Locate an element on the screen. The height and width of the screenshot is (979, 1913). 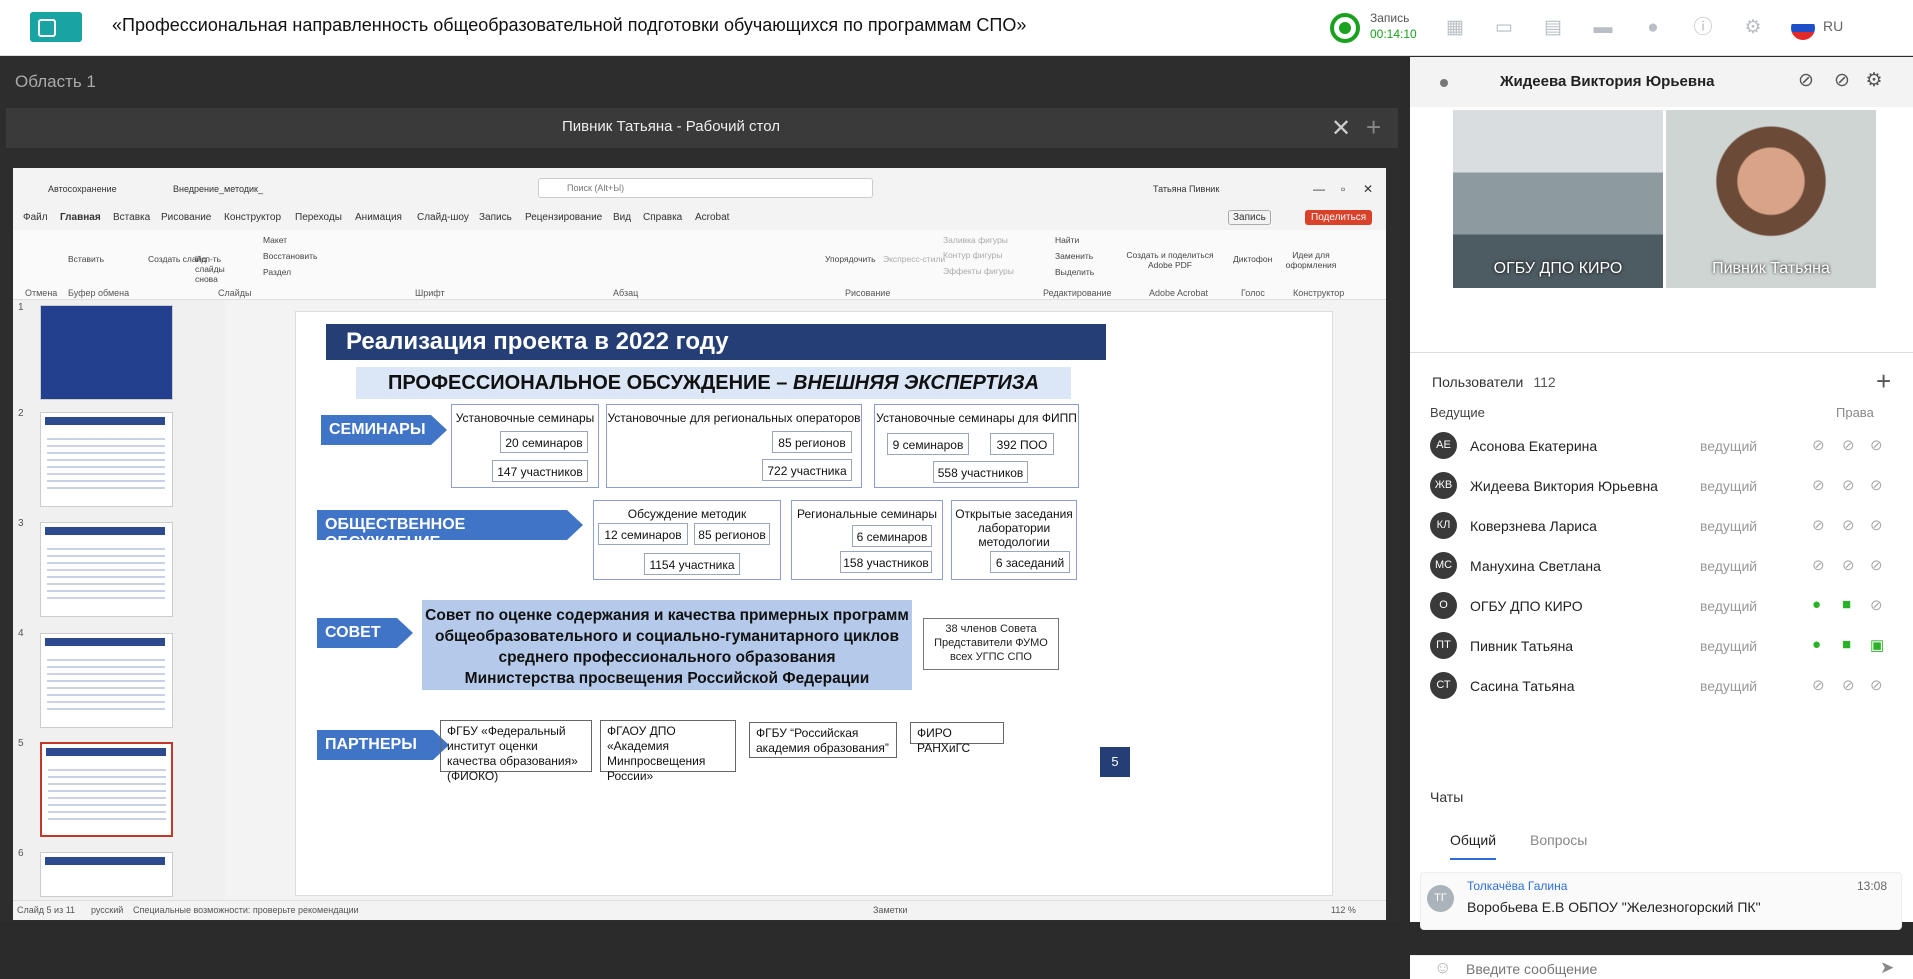
design-ideas-button: Идеи для оформления is located at coordinates (1311, 260).